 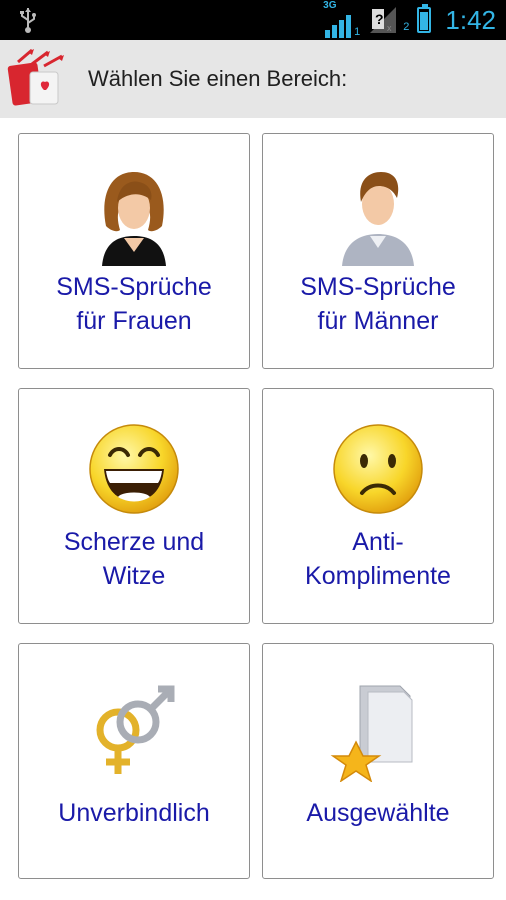 What do you see at coordinates (135, 729) in the screenshot?
I see `gender-symbols-icon` at bounding box center [135, 729].